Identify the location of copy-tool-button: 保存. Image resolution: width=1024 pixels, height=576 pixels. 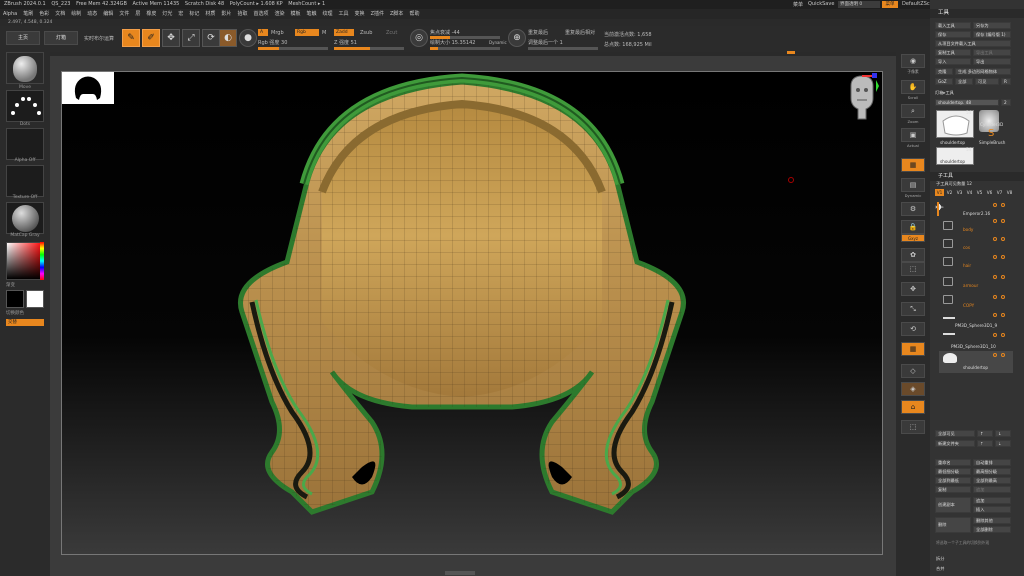
(953, 34).